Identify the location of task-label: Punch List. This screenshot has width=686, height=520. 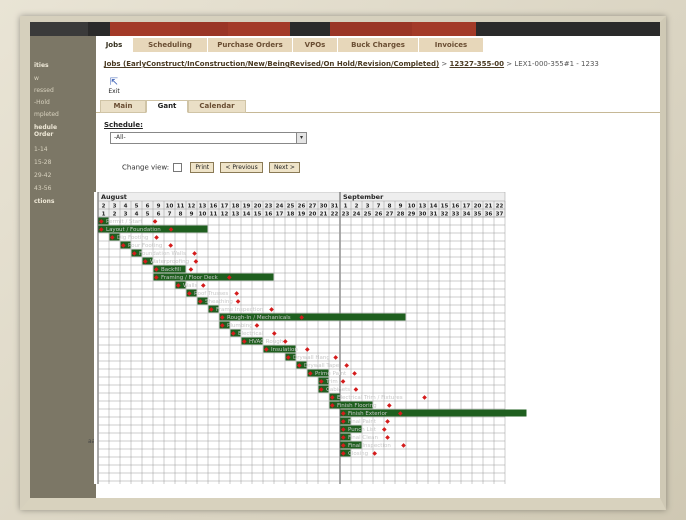
(362, 430).